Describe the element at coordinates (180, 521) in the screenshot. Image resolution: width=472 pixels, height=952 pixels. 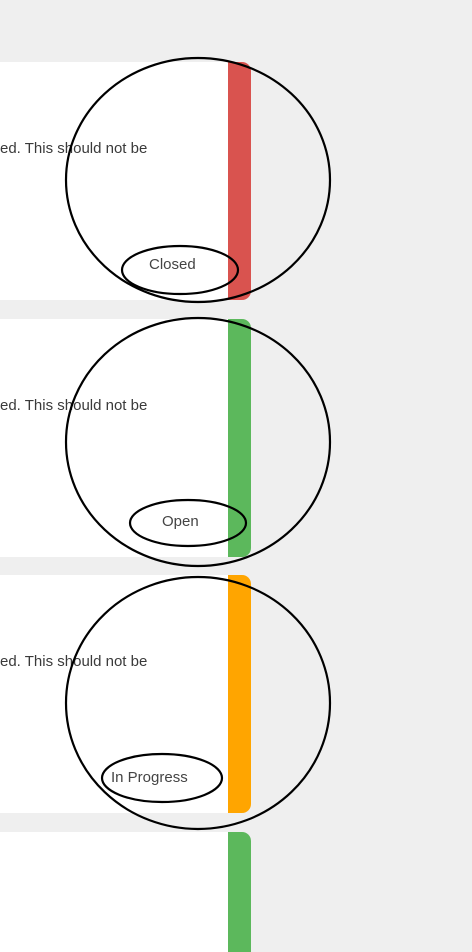
I see `status-label-open: Open` at that location.